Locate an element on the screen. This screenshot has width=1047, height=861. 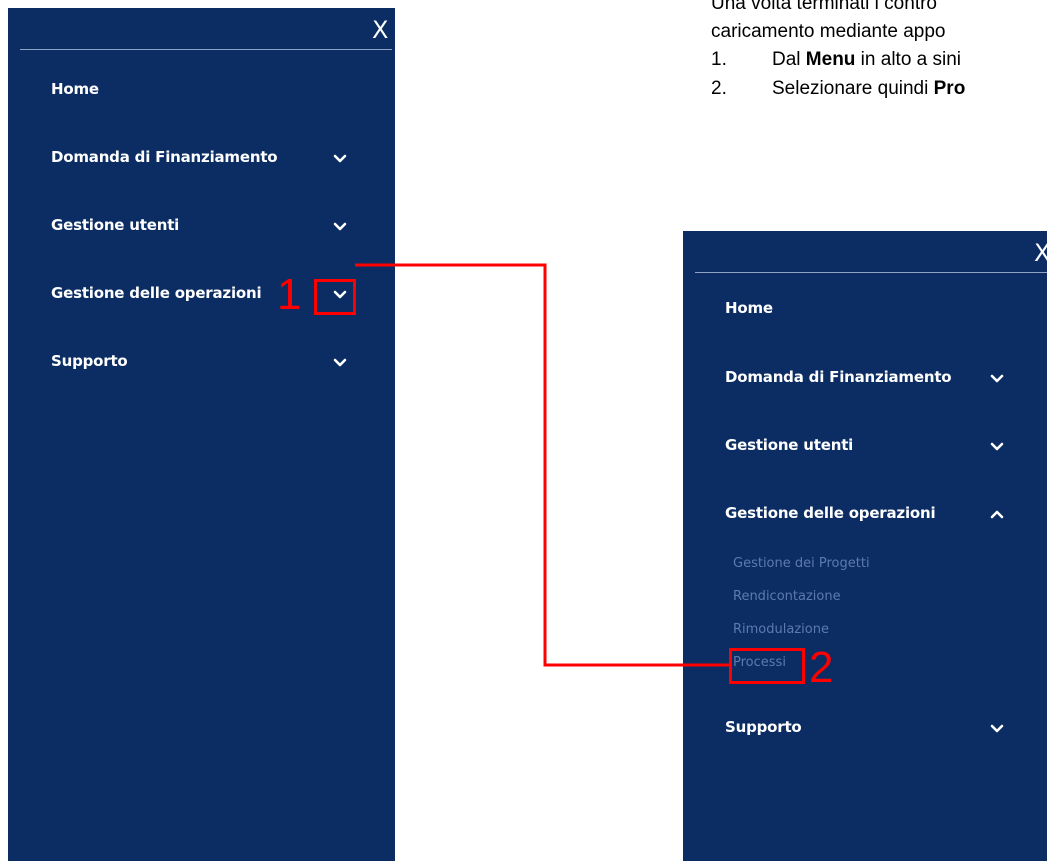
submenu-item-rimodulazione: Rimodulazione is located at coordinates (781, 629).